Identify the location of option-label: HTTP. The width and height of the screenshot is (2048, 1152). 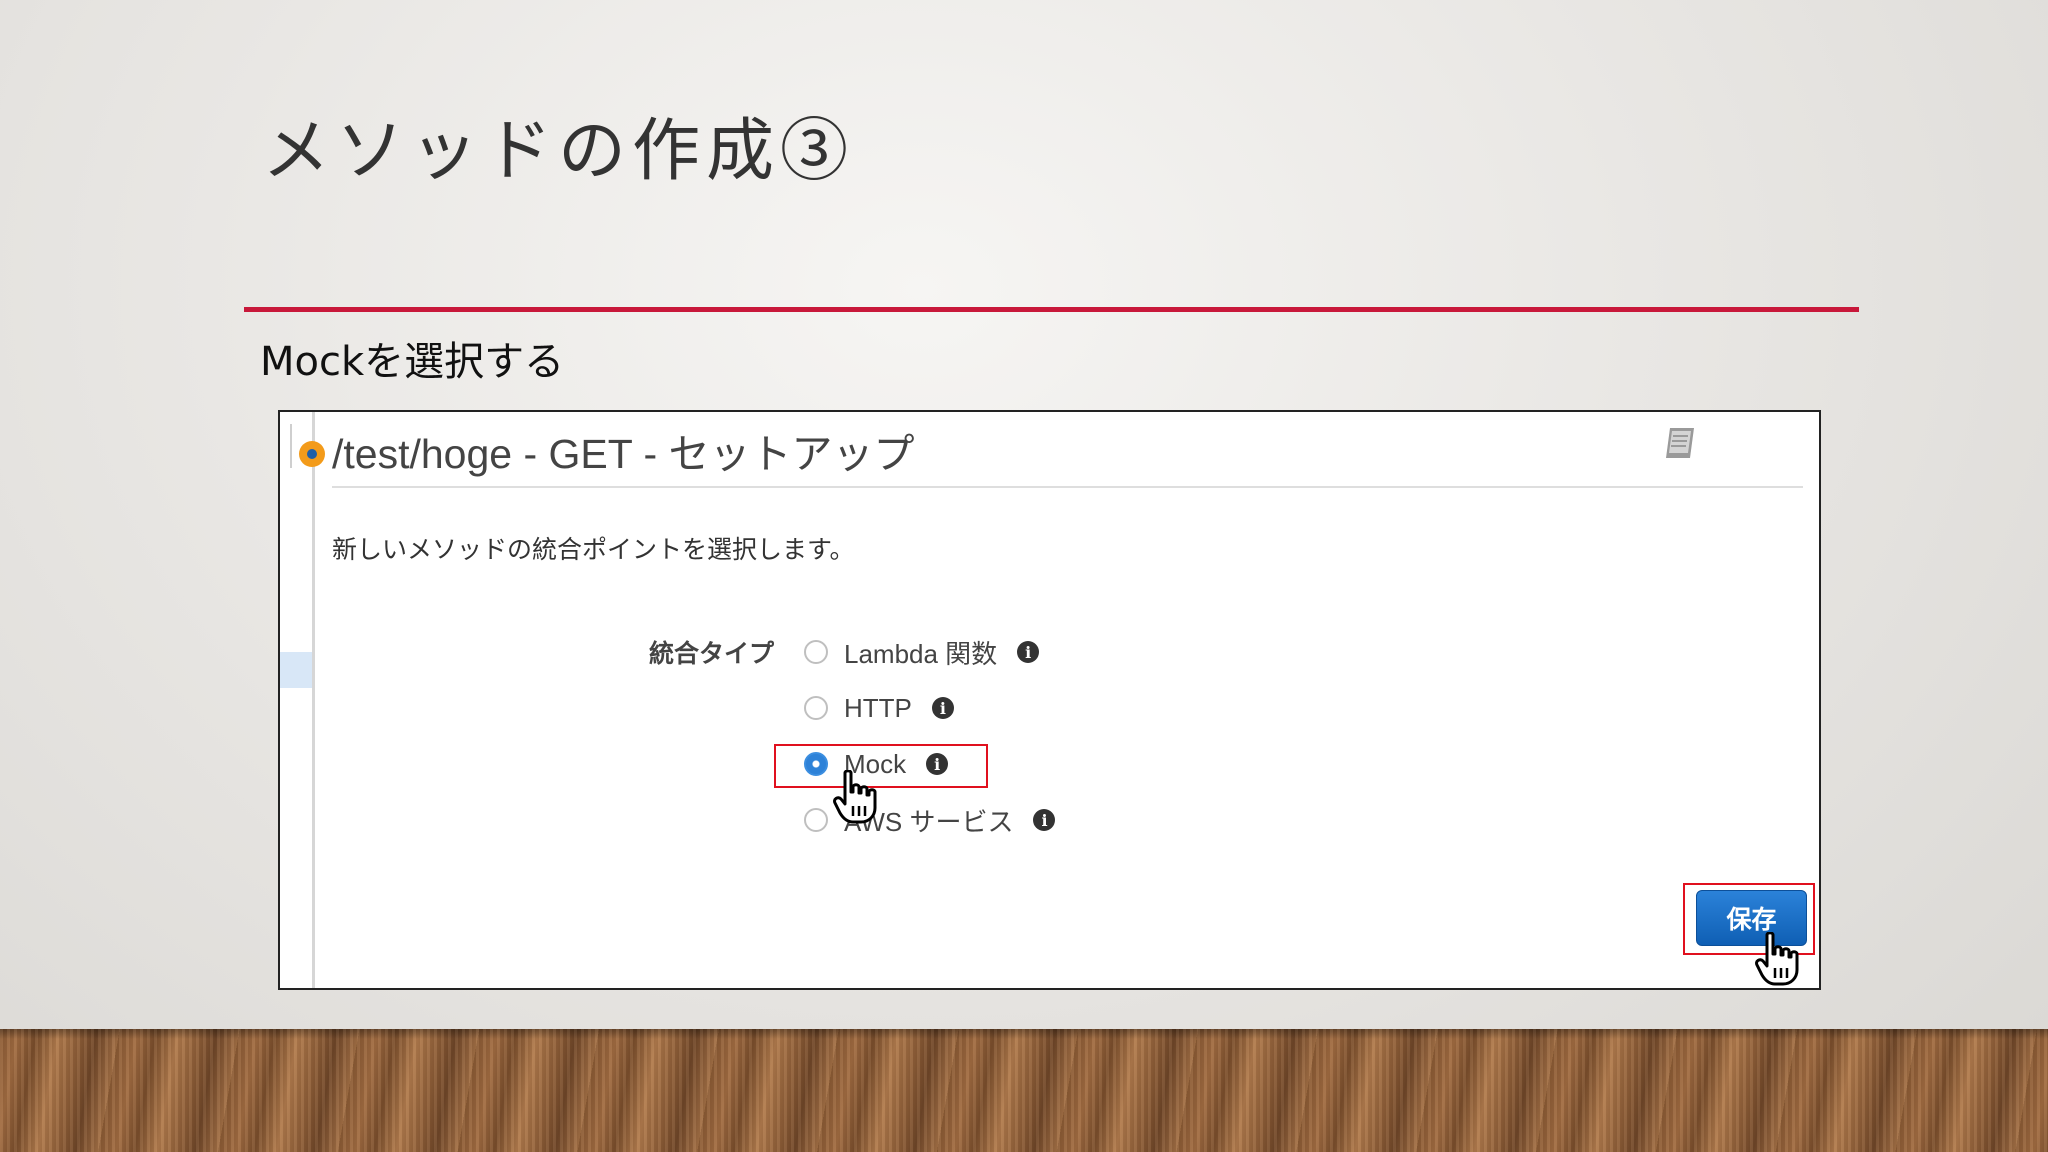
(878, 707).